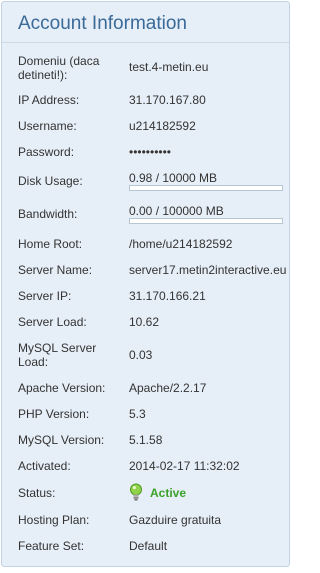 The image size is (320, 573). I want to click on ip-address-label: IP Address:, so click(49, 100).